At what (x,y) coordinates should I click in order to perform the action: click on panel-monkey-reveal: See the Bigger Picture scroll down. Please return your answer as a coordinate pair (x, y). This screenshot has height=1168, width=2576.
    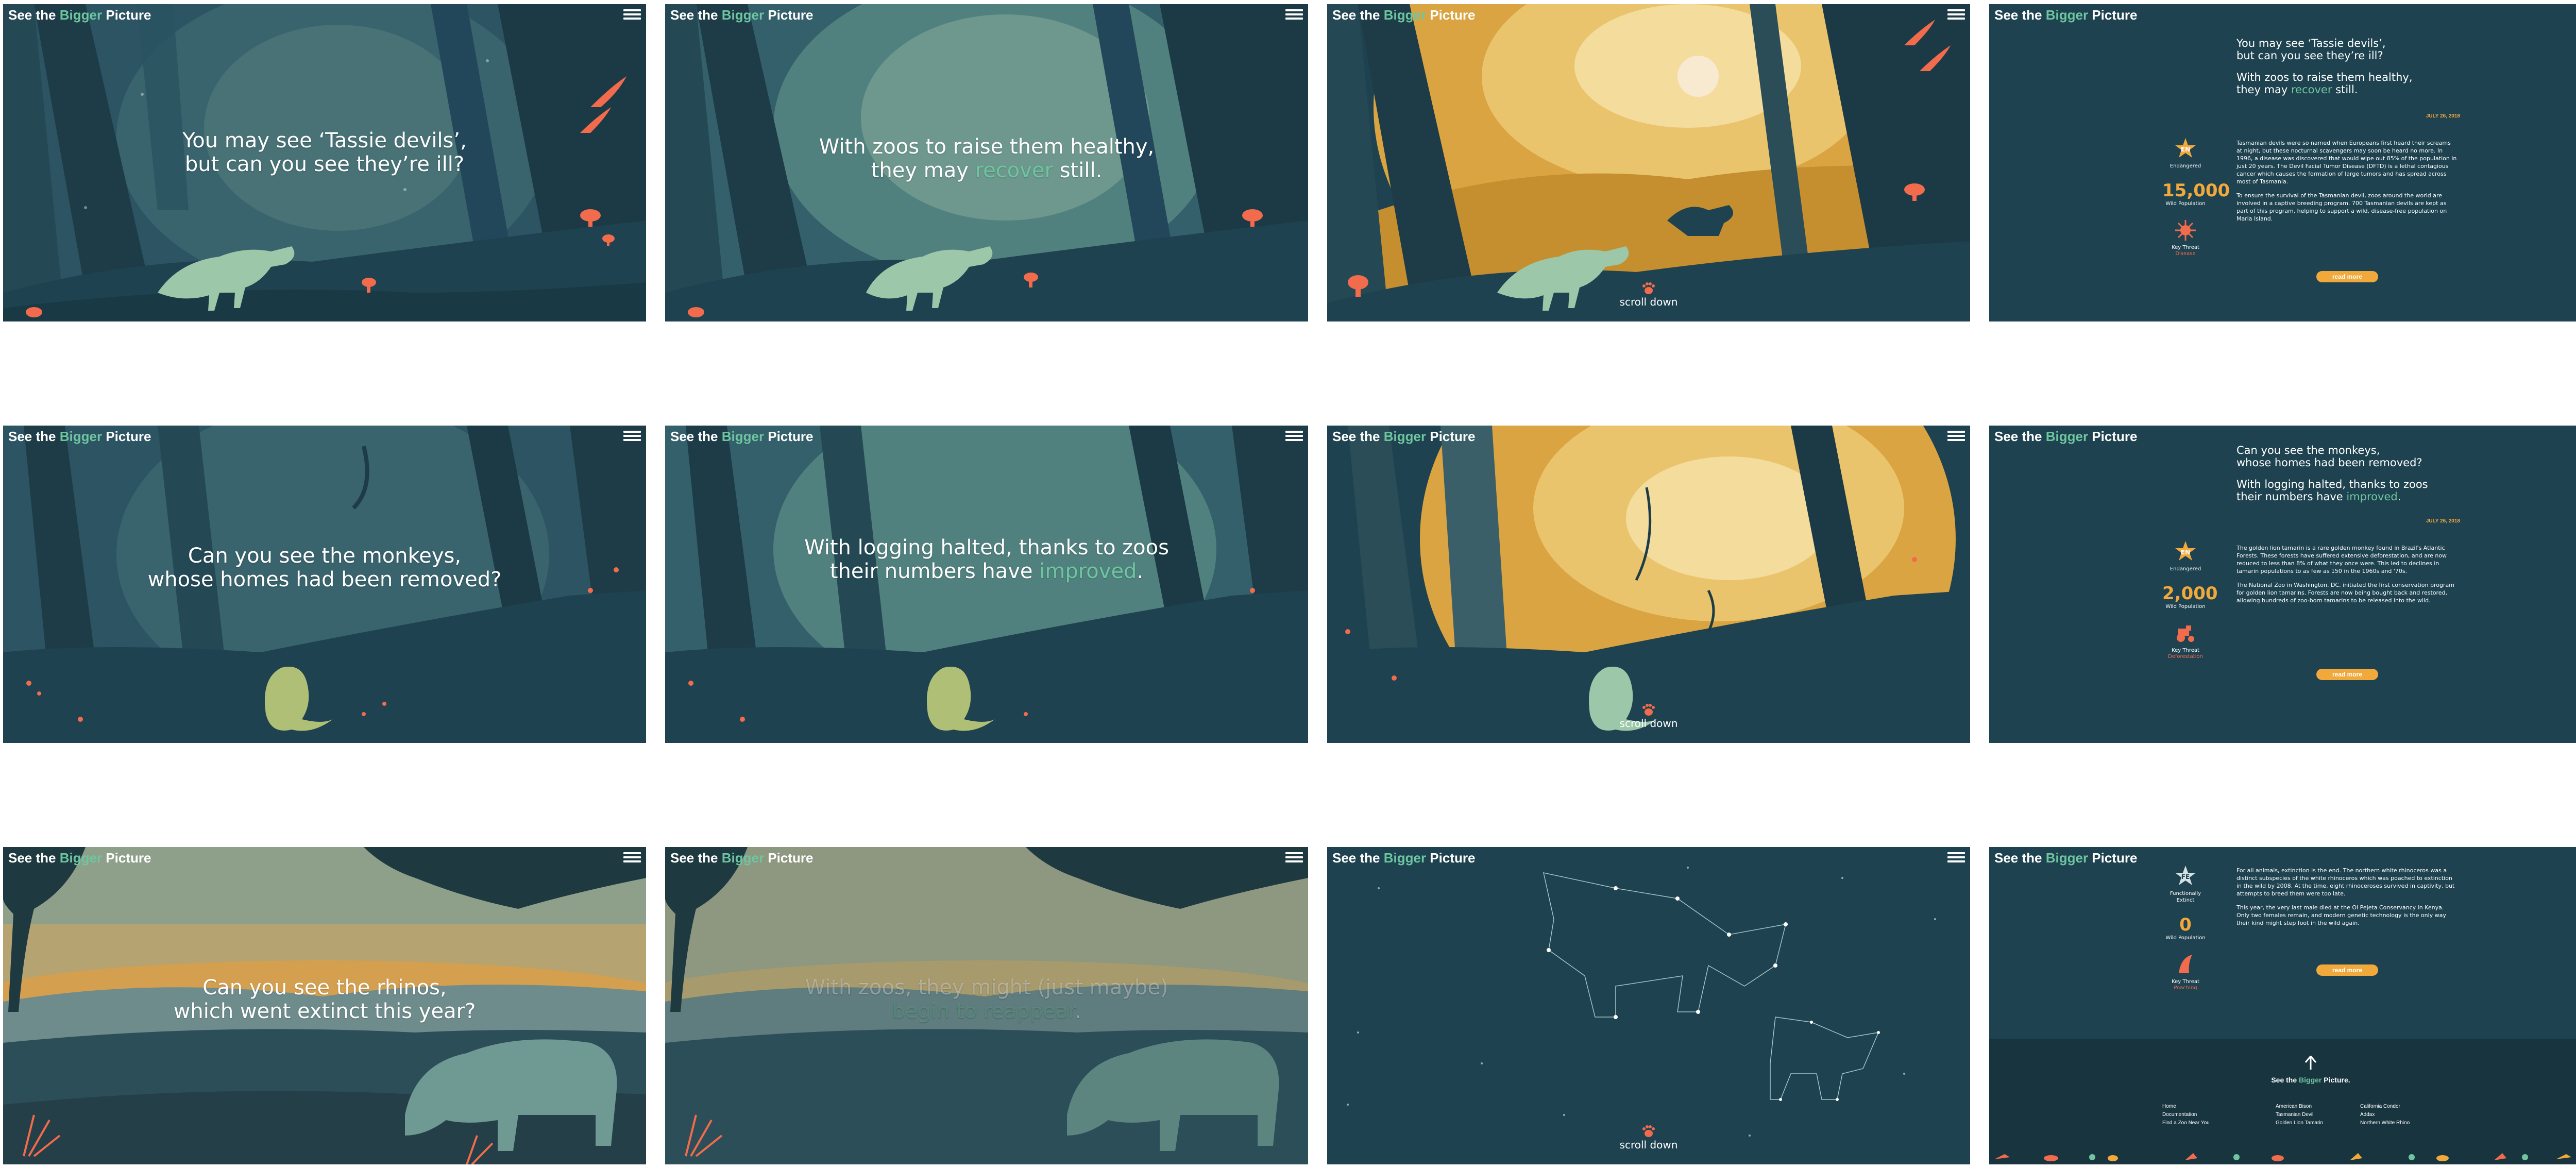
    Looking at the image, I should click on (1648, 584).